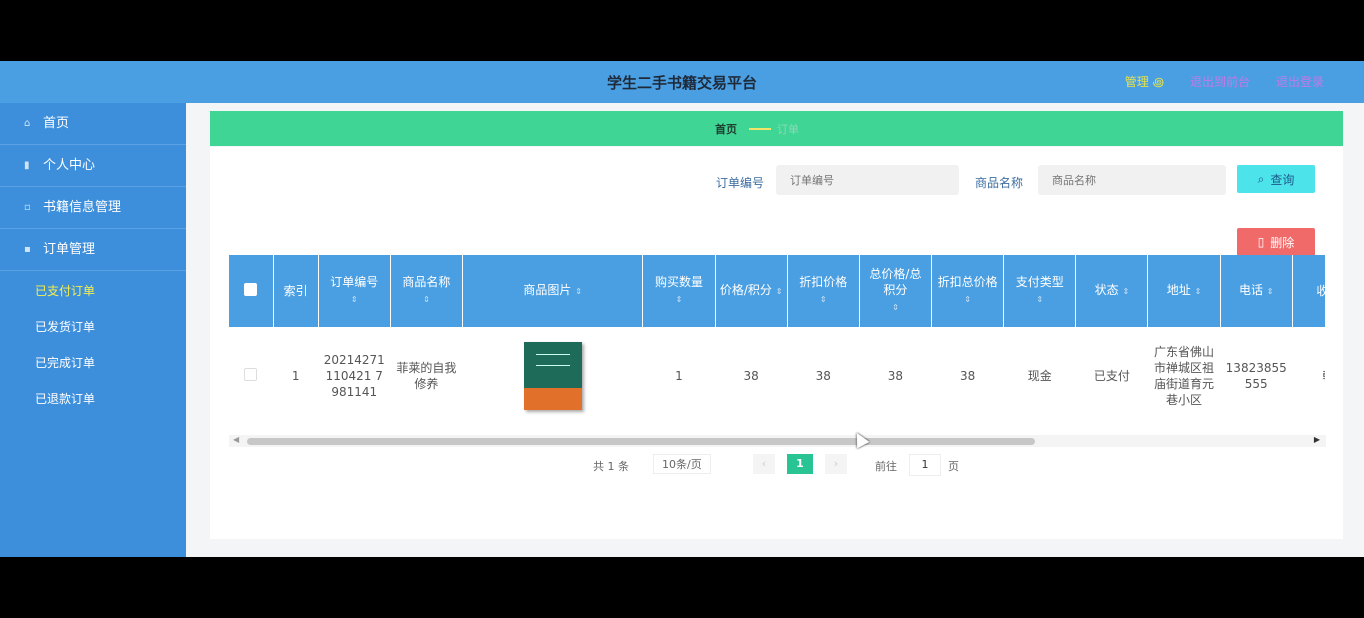  What do you see at coordinates (641, 441) in the screenshot?
I see `scrollbar-thumb` at bounding box center [641, 441].